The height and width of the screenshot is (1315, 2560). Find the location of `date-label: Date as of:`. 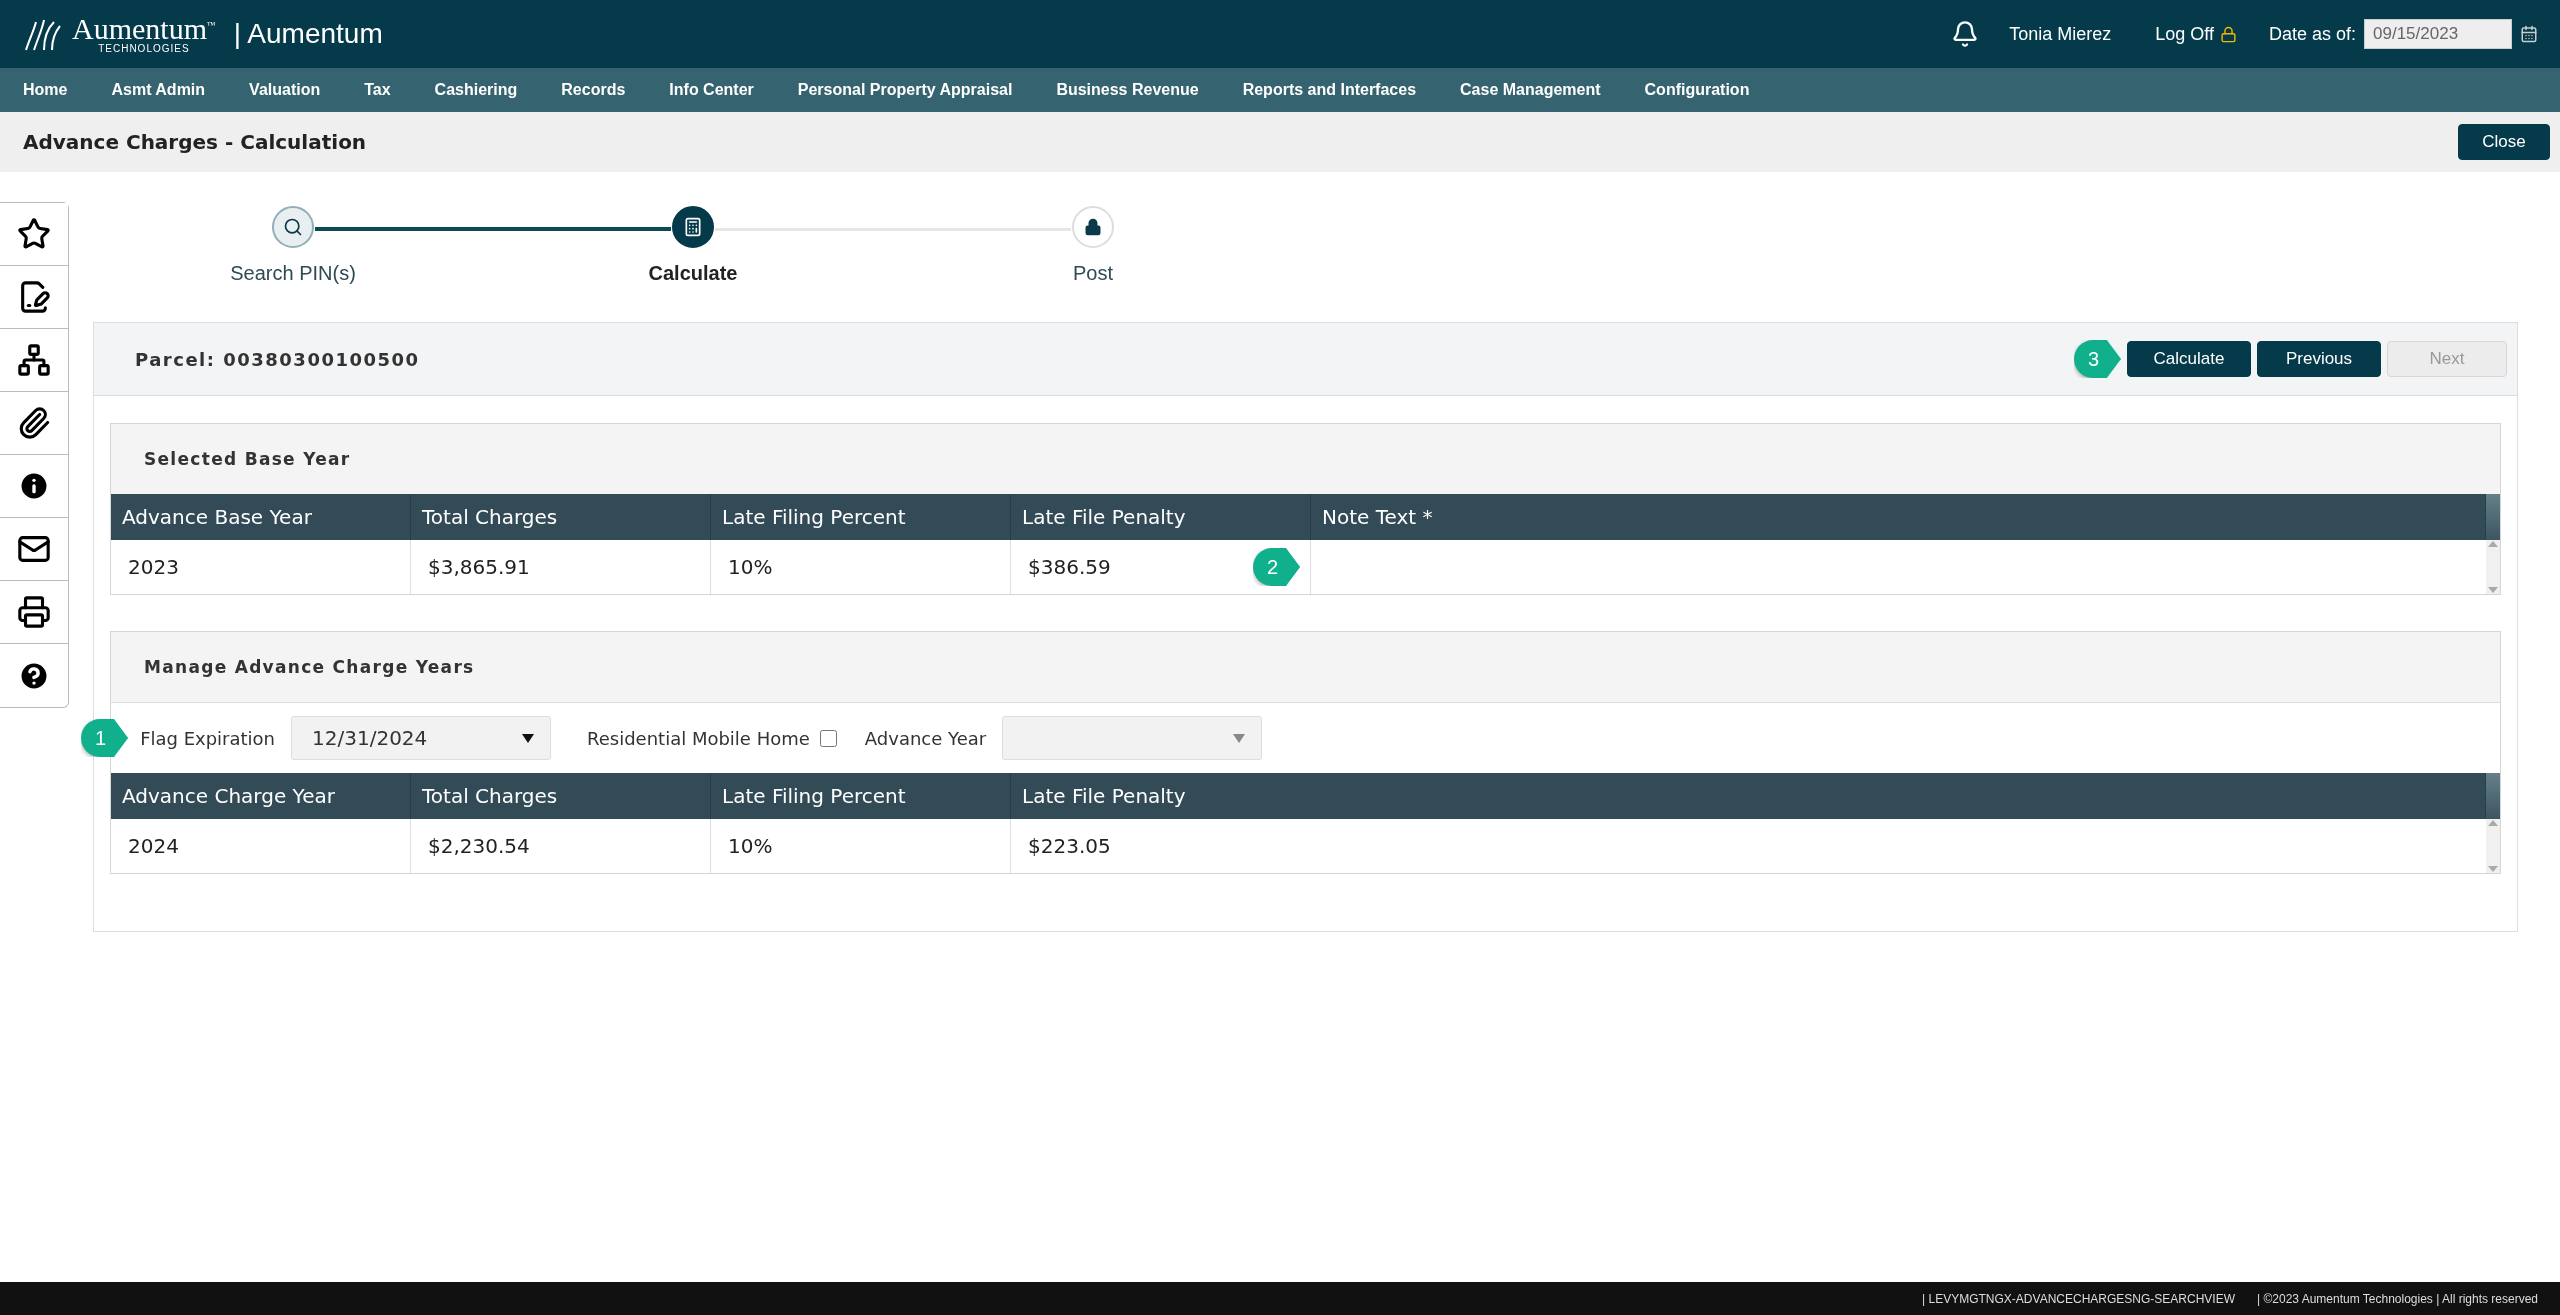

date-label: Date as of: is located at coordinates (2312, 34).